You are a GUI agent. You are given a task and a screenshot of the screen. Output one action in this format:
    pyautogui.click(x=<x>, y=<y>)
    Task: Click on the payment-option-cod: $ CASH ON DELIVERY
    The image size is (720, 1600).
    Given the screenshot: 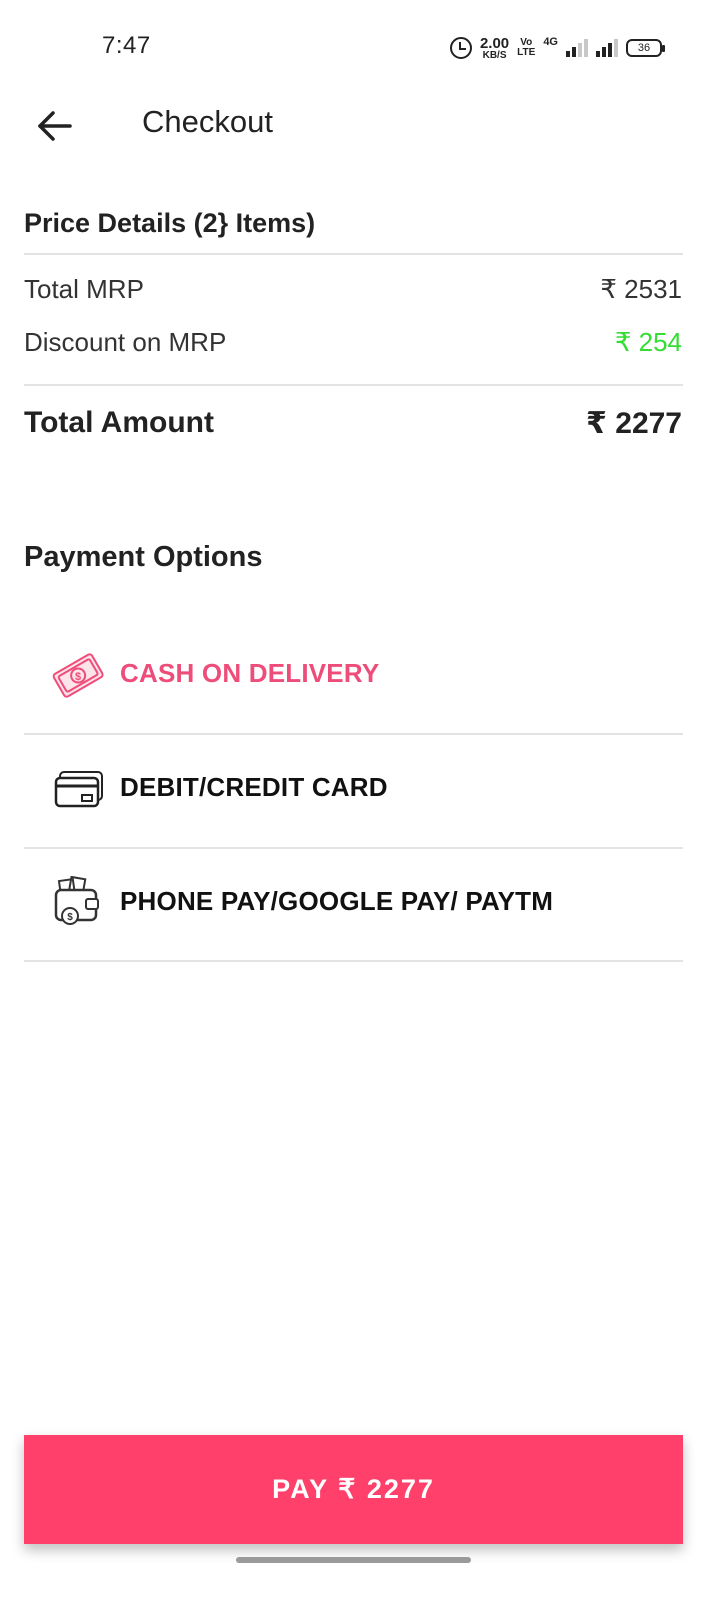 What is the action you would take?
    pyautogui.click(x=353, y=676)
    